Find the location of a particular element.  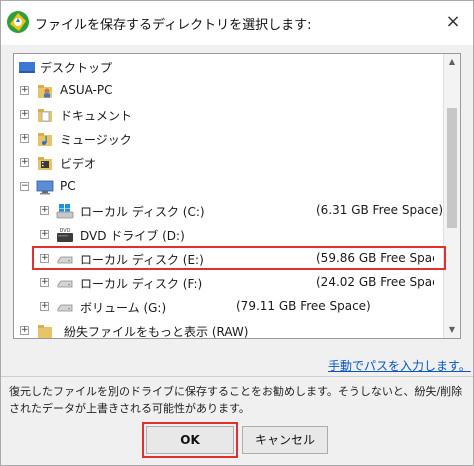

tree-item-lost-files-raw: + 紛失ファイルをもっと表示 (RAW) is located at coordinates (228, 329).